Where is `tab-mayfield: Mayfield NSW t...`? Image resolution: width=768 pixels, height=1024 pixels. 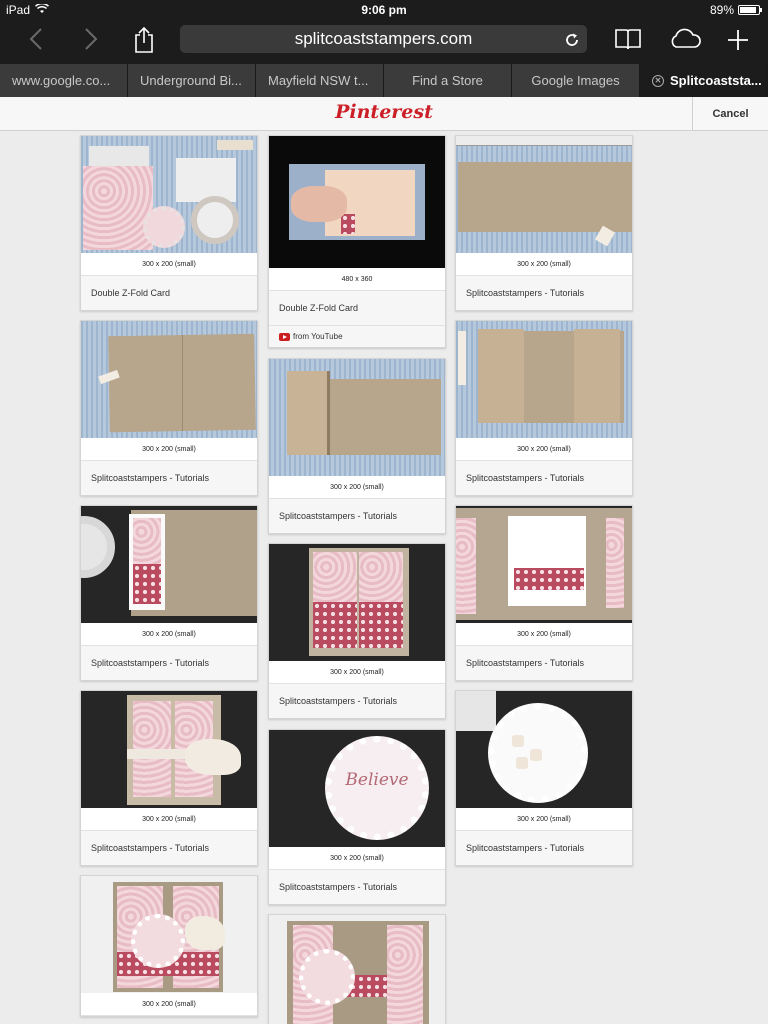
tab-mayfield: Mayfield NSW t... is located at coordinates (320, 80).